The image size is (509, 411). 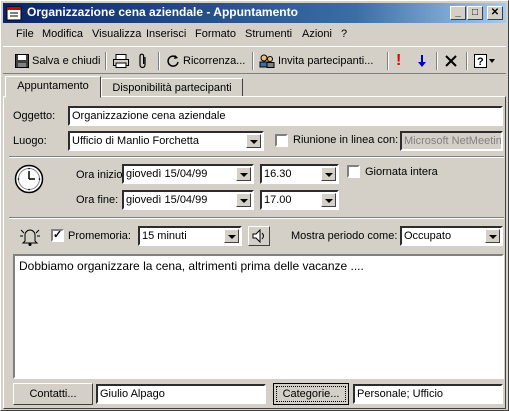 I want to click on end-date-value: giovedì 15/04/99, so click(x=167, y=200).